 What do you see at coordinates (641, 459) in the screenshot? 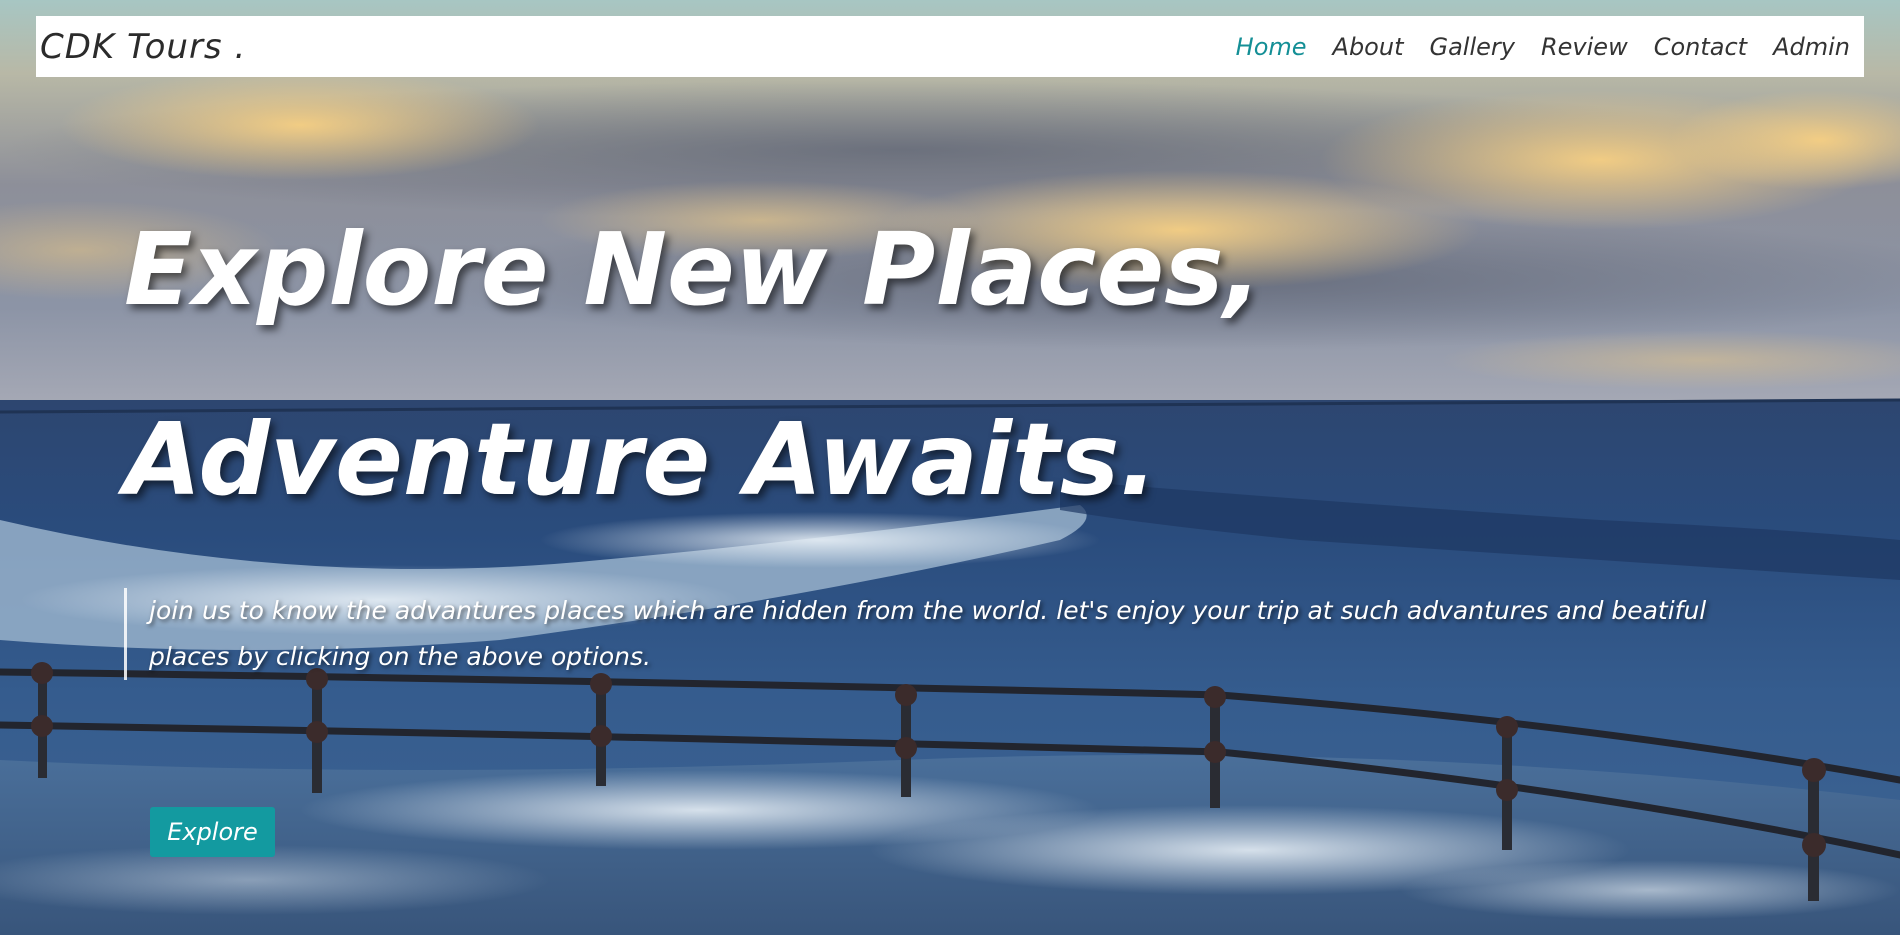
I see `hero-headline-line2: Adventure Awaits.` at bounding box center [641, 459].